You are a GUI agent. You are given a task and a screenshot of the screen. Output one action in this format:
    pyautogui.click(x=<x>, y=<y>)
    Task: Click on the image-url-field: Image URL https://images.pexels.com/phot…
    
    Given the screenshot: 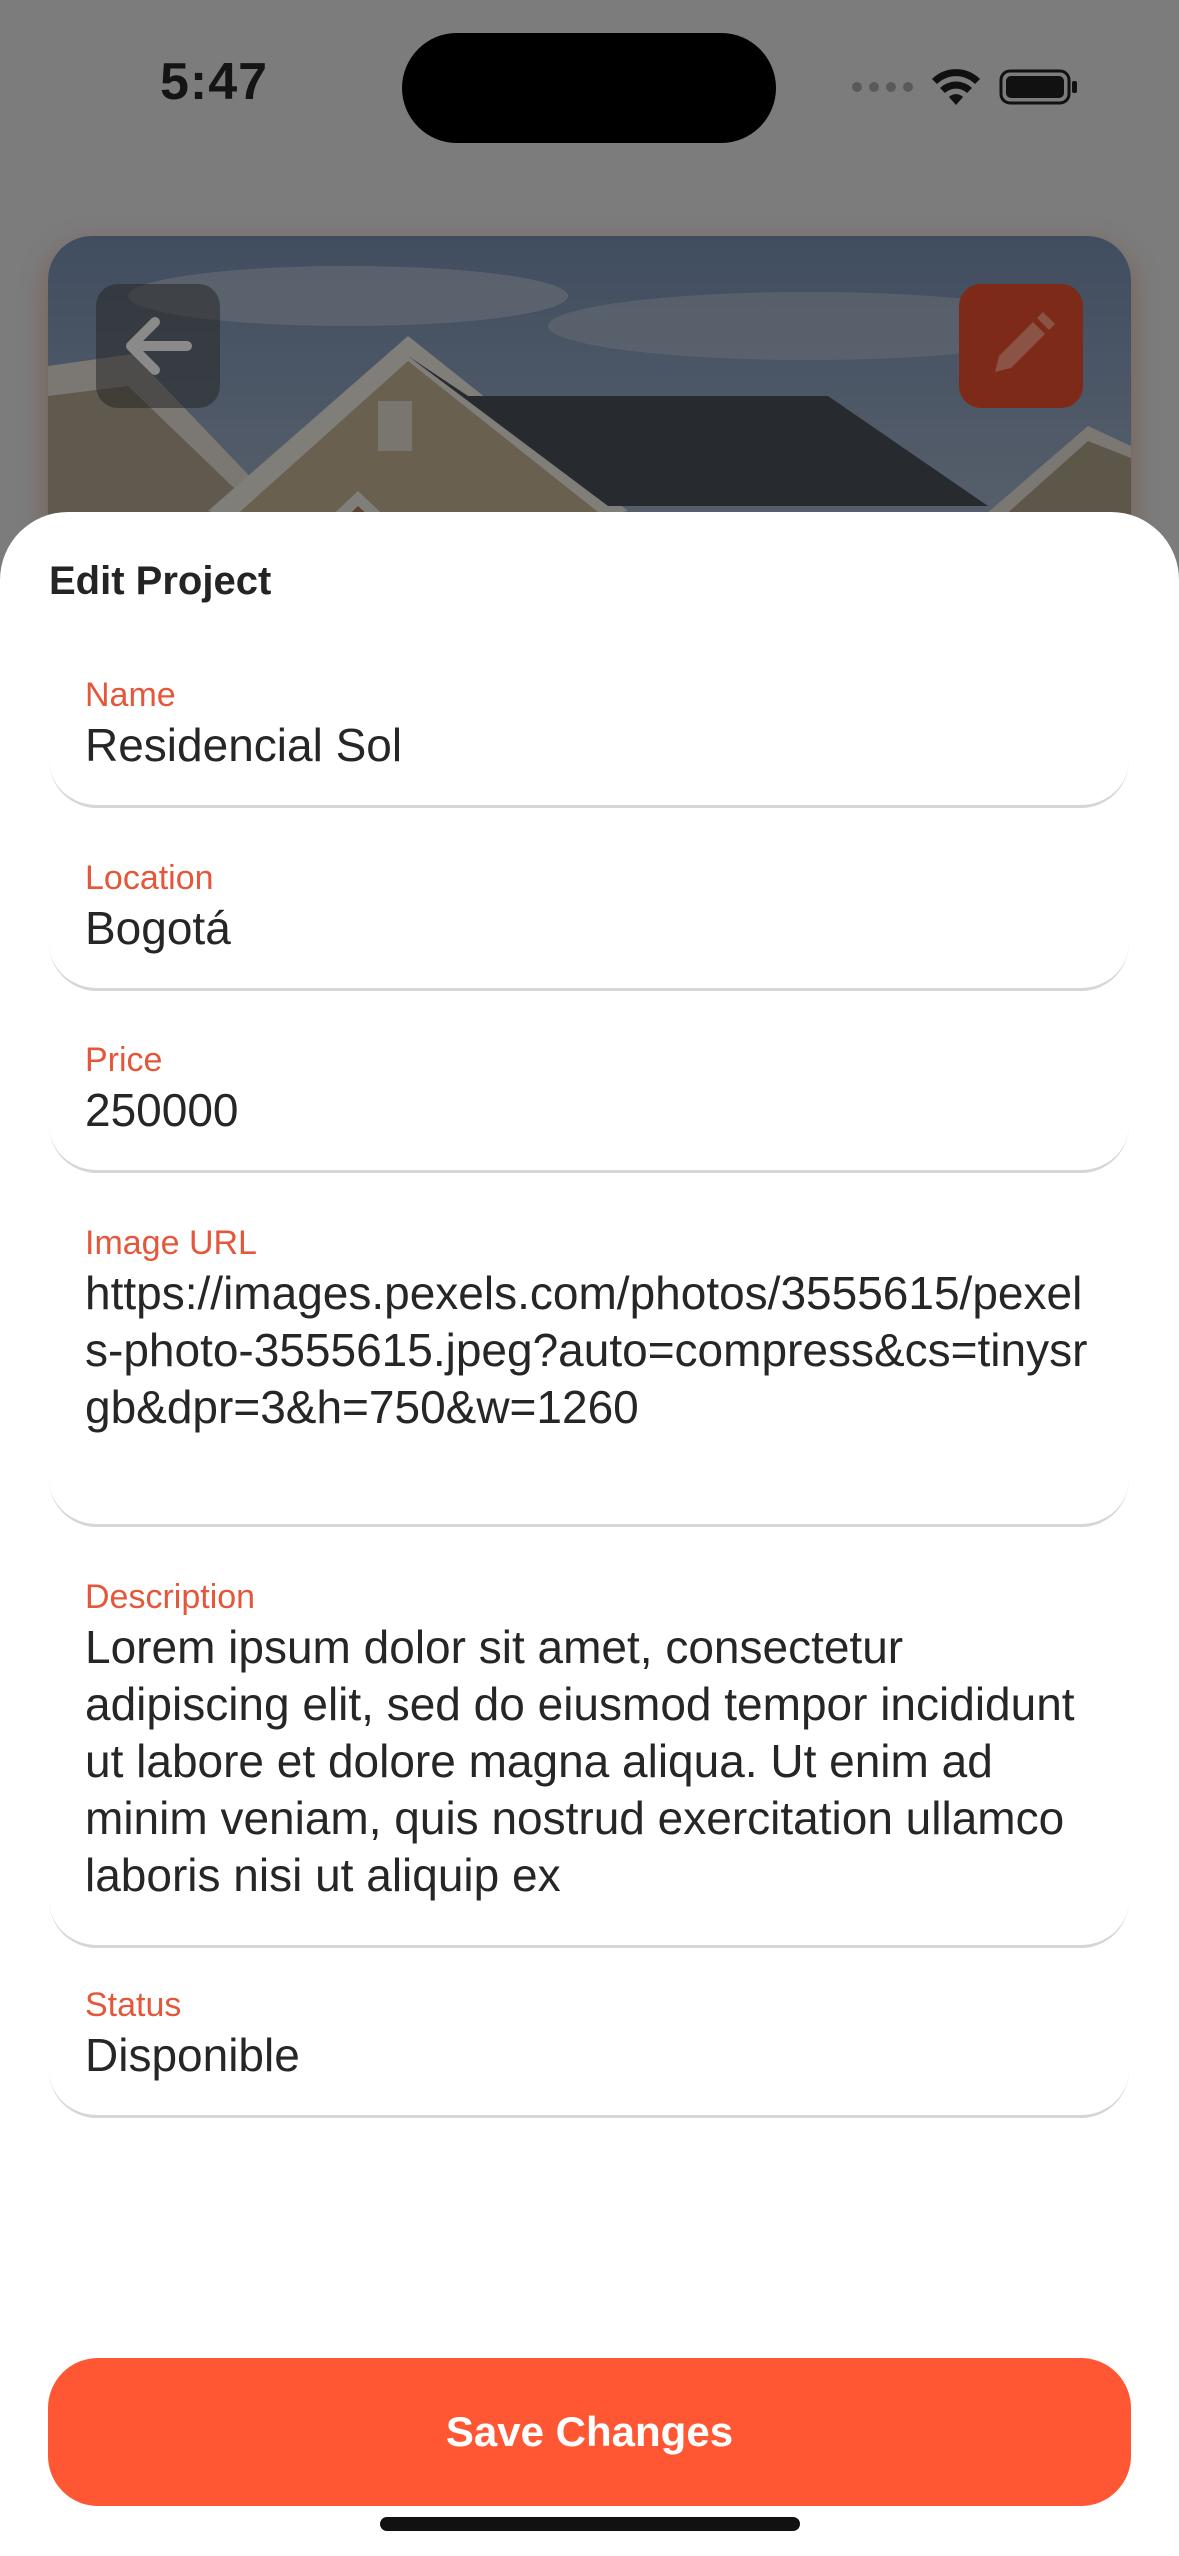 What is the action you would take?
    pyautogui.click(x=589, y=1368)
    